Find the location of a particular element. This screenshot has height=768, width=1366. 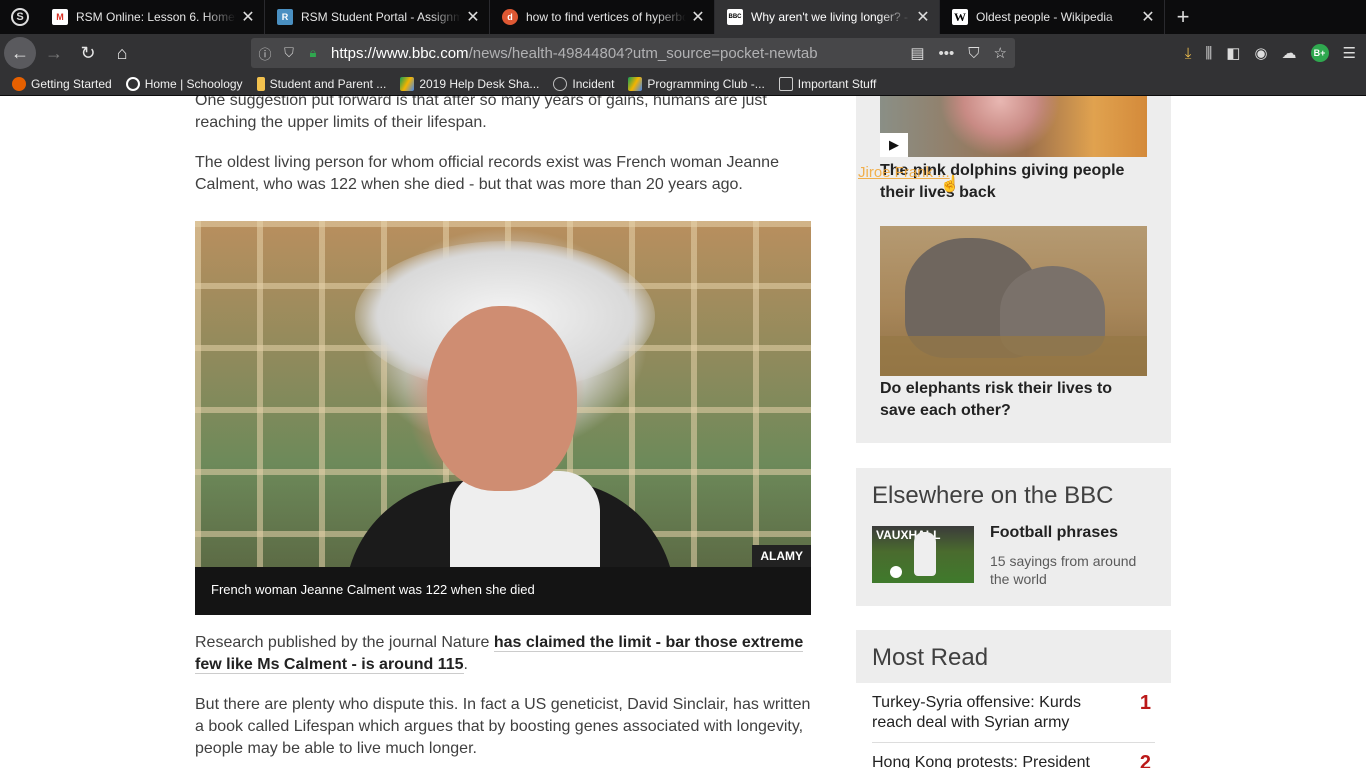

home-button: ⌂ is located at coordinates (122, 53).